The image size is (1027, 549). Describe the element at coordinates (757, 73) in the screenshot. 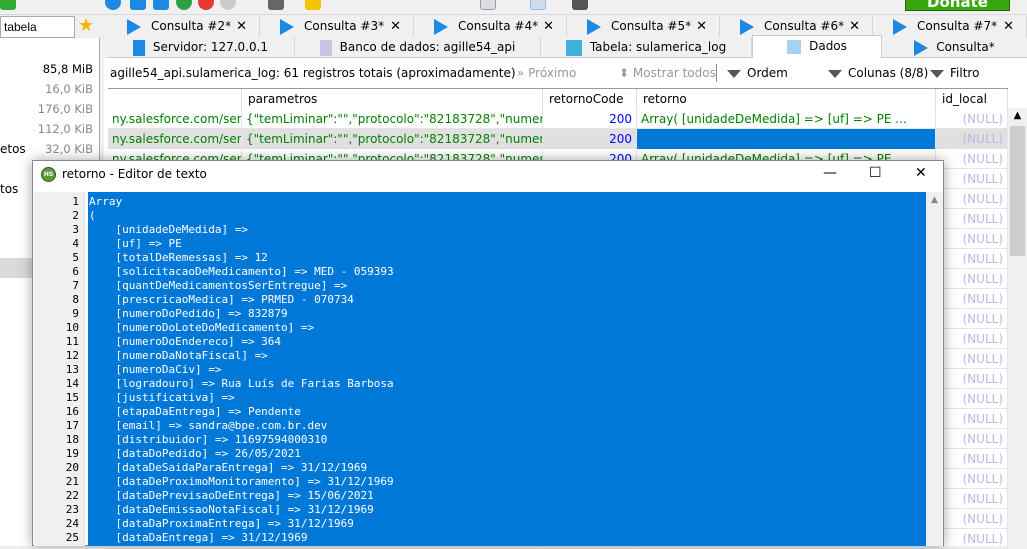

I see `order-button: Ordem` at that location.